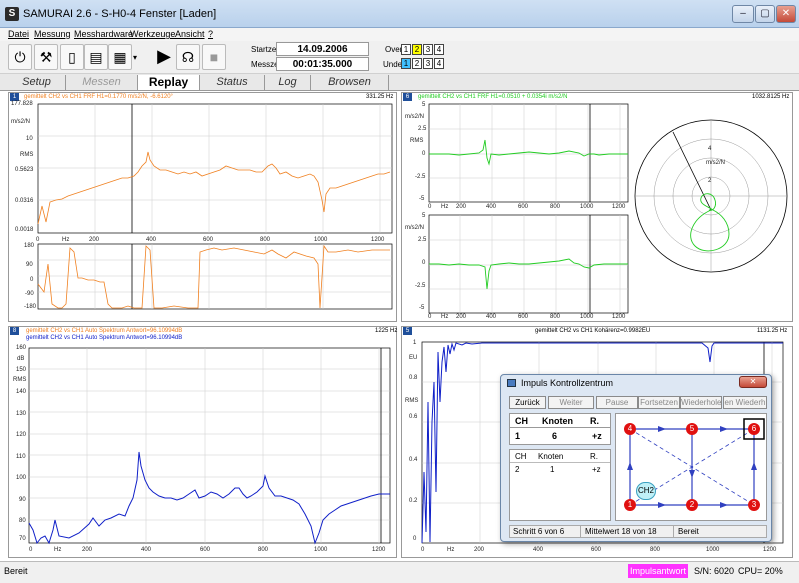 The image size is (799, 583). I want to click on node-3: 3, so click(754, 505).